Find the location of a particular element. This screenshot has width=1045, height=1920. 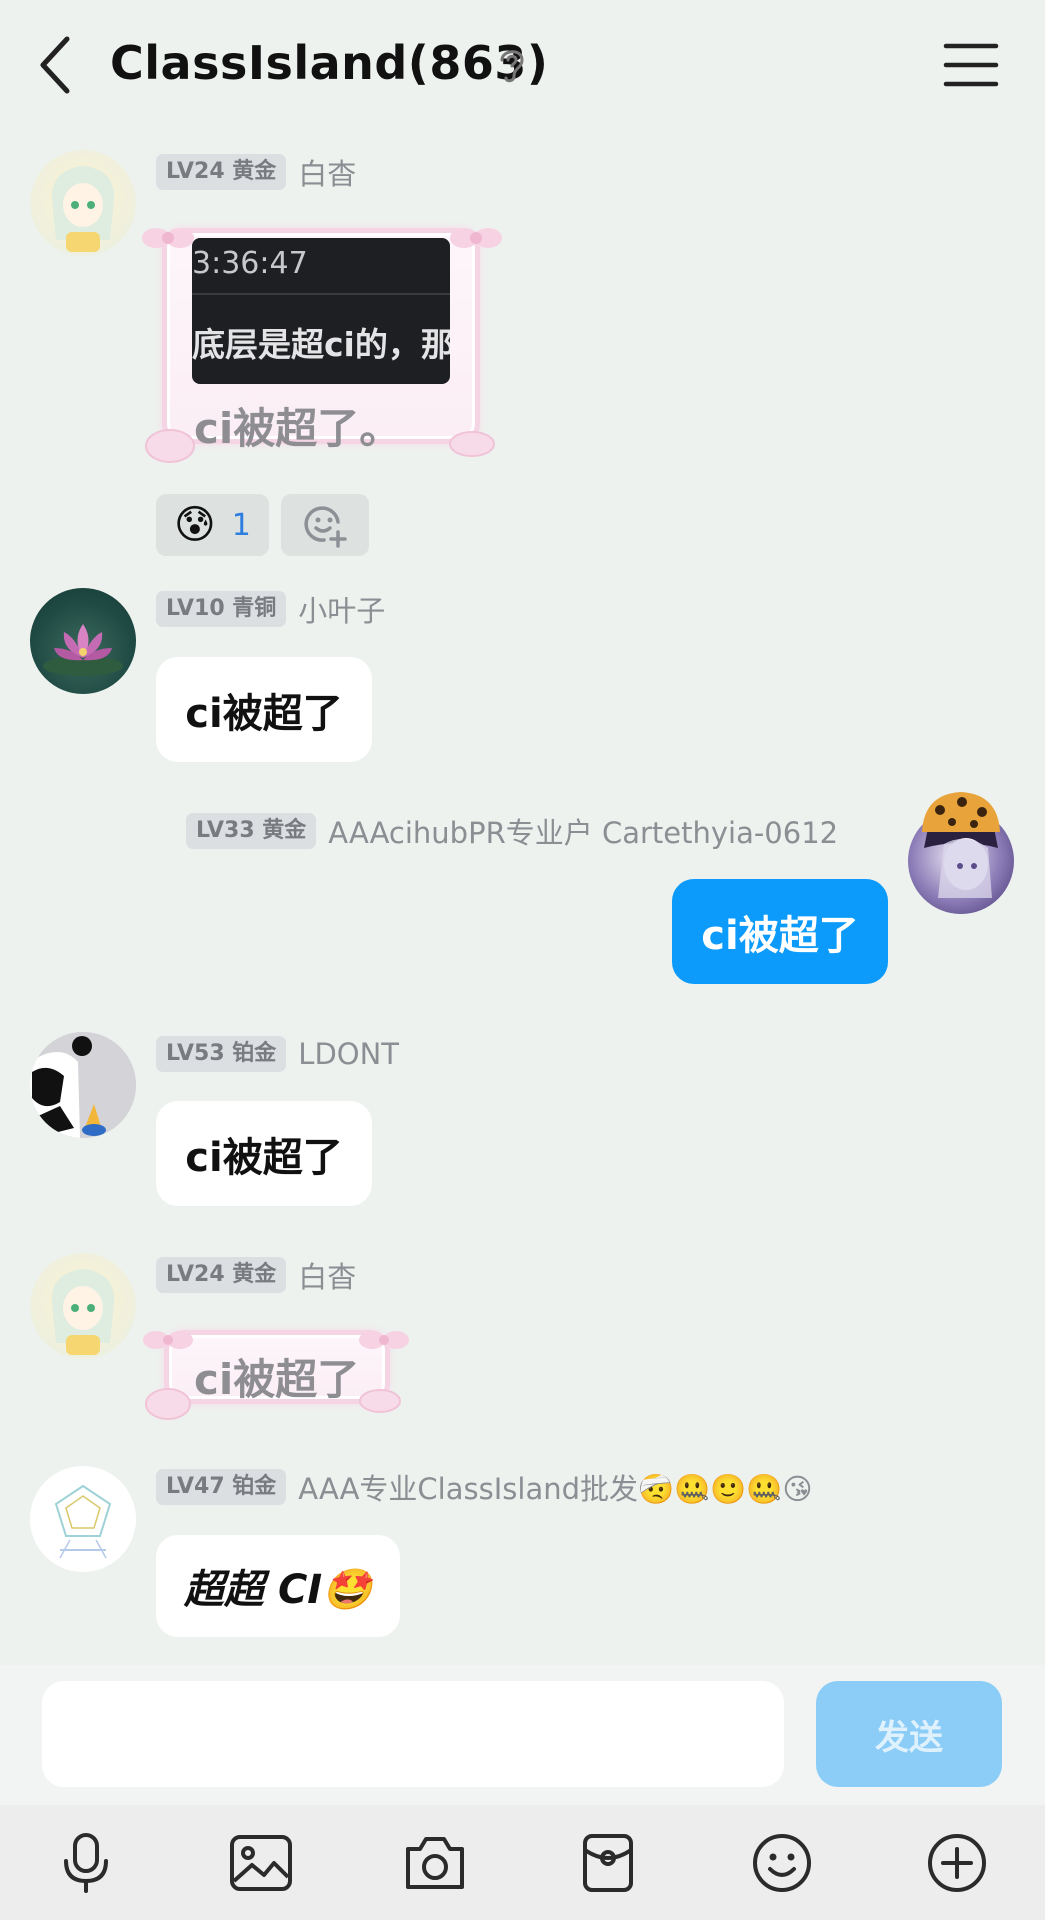

reaction-chip: 😰 1 is located at coordinates (212, 525).